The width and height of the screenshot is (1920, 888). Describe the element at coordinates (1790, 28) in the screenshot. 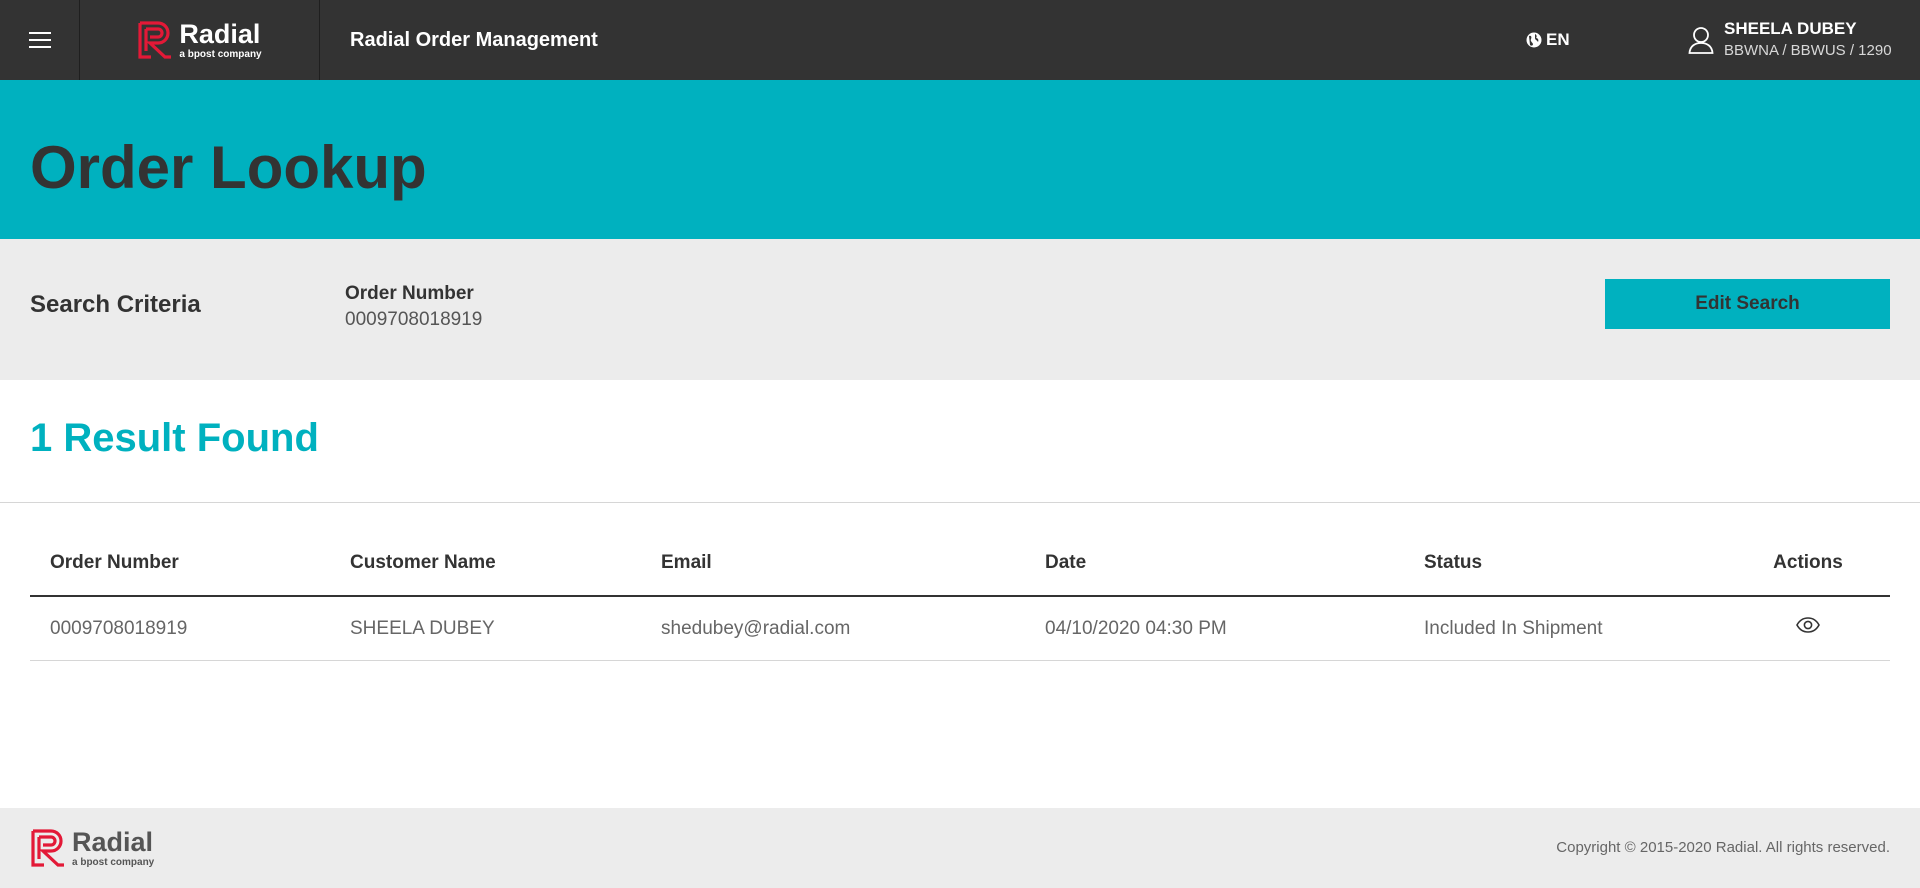

I see `user-name: SHEELA DUBEY` at that location.